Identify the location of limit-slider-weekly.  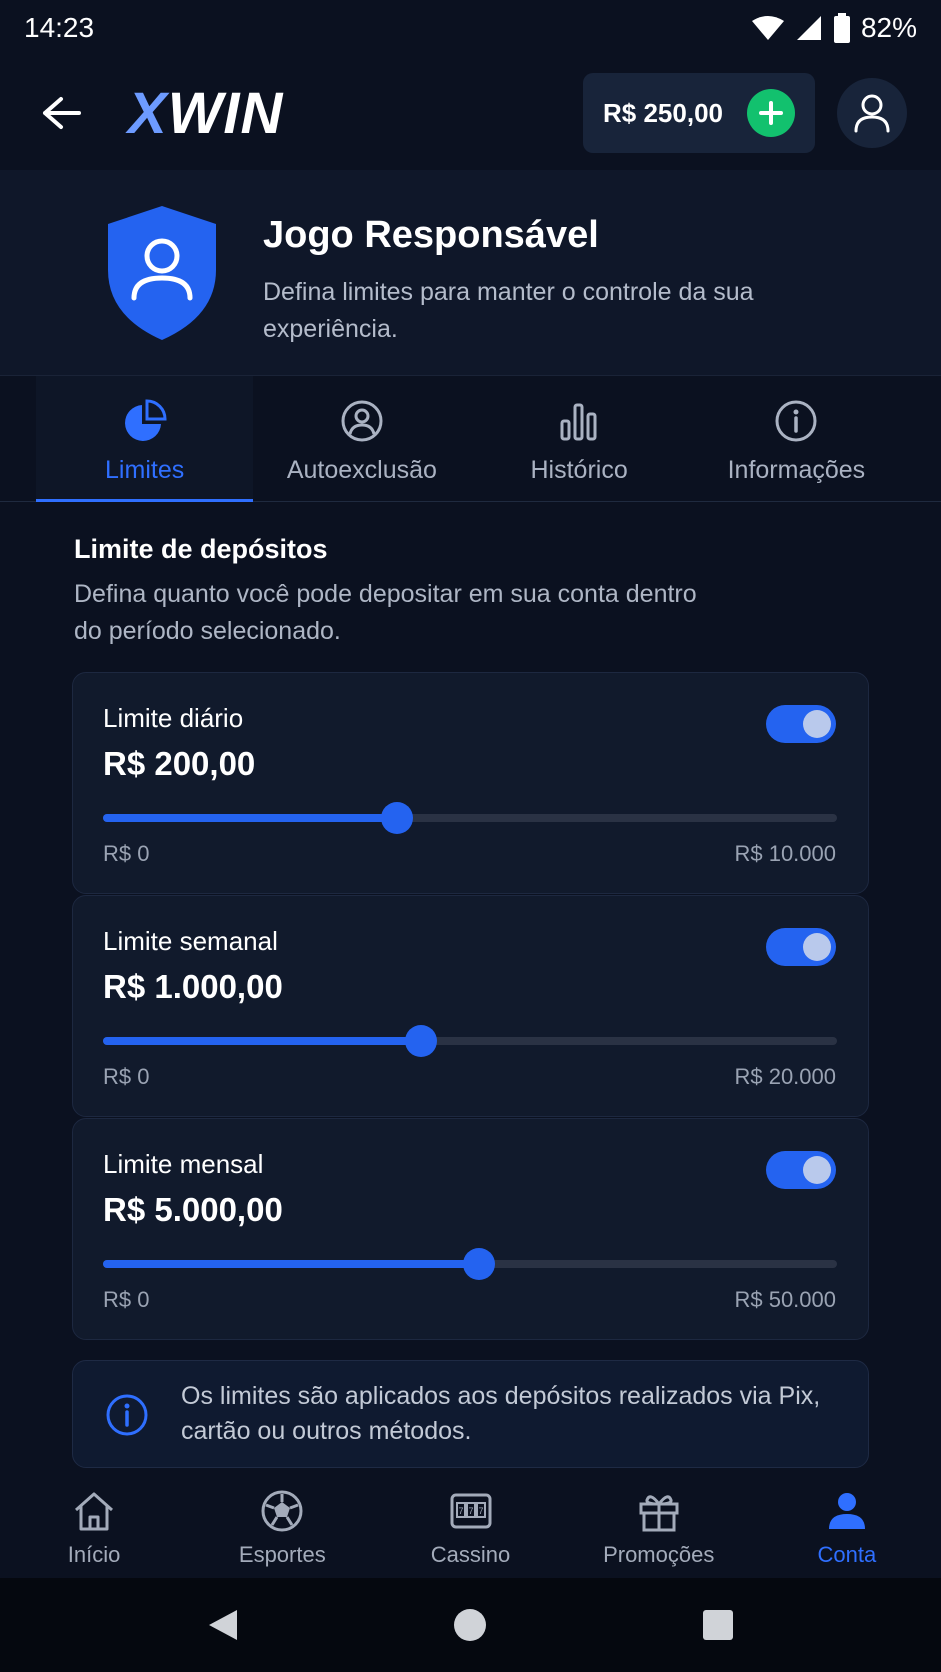
(470, 1041).